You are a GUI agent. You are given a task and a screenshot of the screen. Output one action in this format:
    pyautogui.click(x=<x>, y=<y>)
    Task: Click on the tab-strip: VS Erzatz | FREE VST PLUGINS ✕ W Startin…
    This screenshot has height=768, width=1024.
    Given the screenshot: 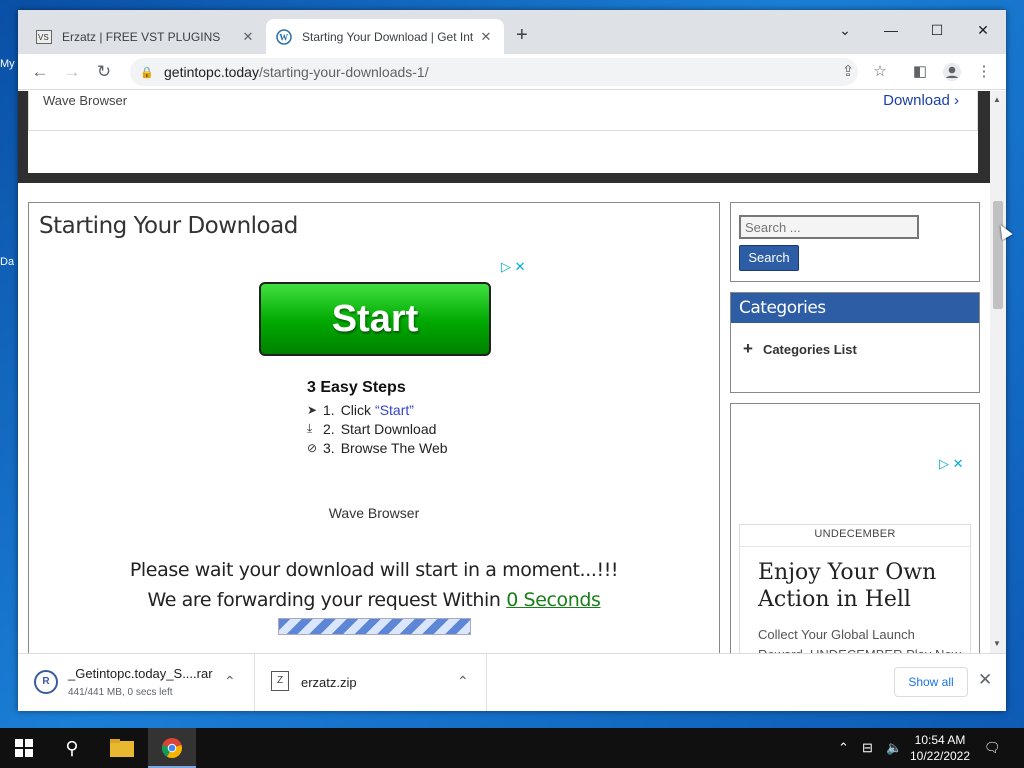 What is the action you would take?
    pyautogui.click(x=512, y=32)
    